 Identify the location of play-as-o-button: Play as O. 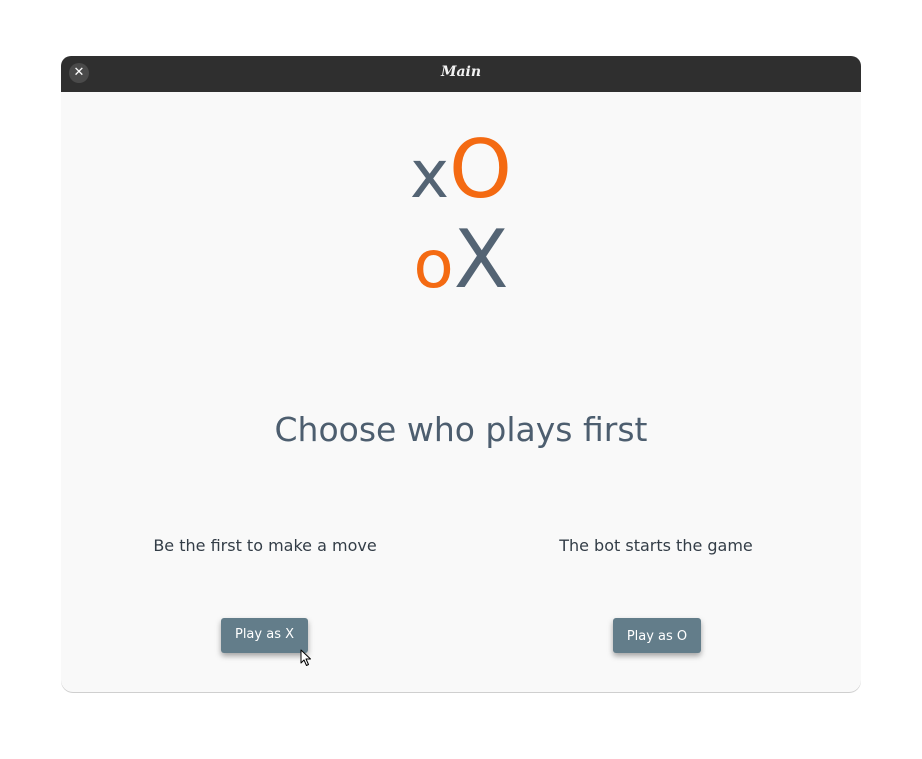
(657, 635).